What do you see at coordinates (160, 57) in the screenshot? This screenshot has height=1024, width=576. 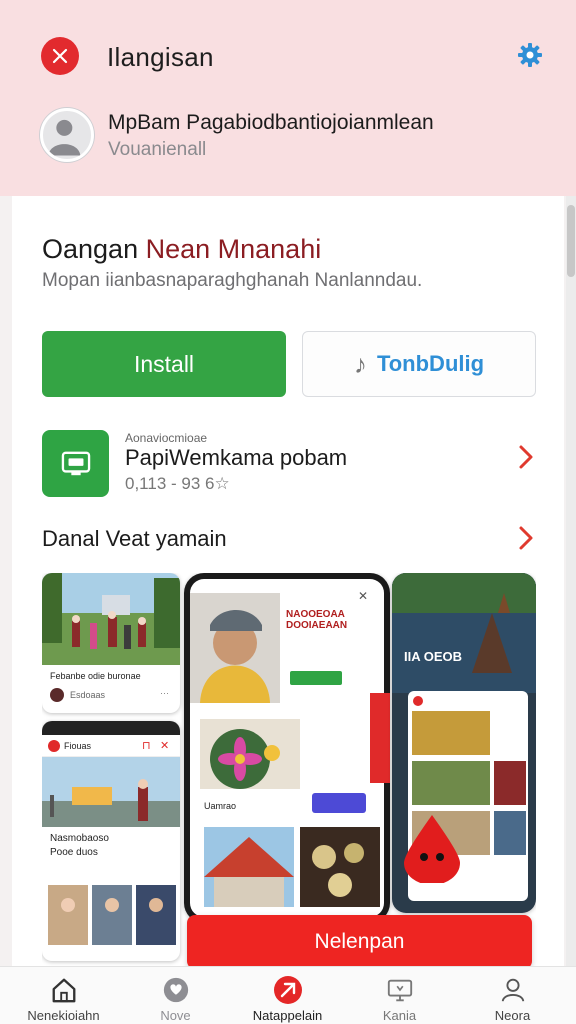 I see `header-title: Ilangisan` at bounding box center [160, 57].